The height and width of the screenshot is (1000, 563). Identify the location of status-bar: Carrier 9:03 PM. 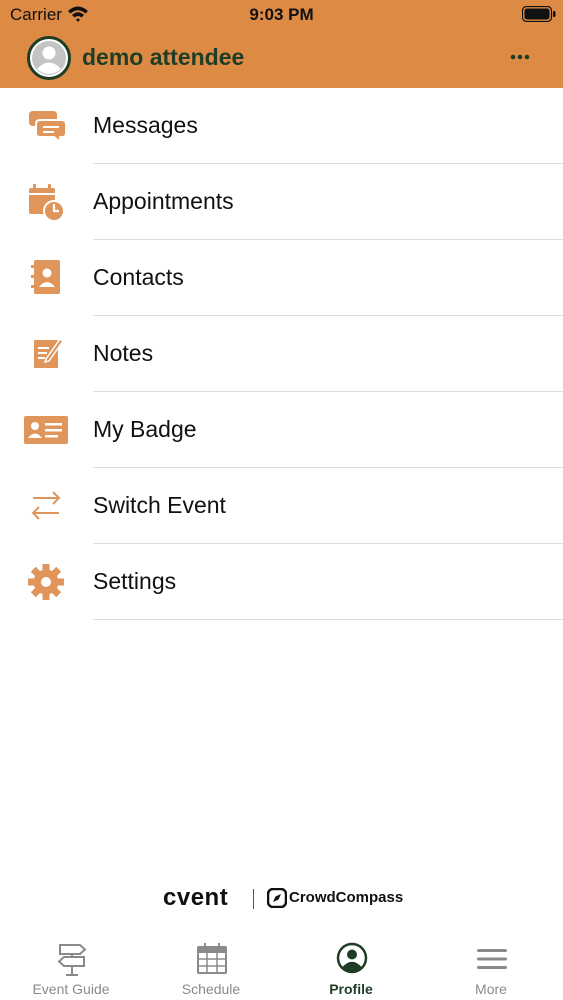
(281, 15).